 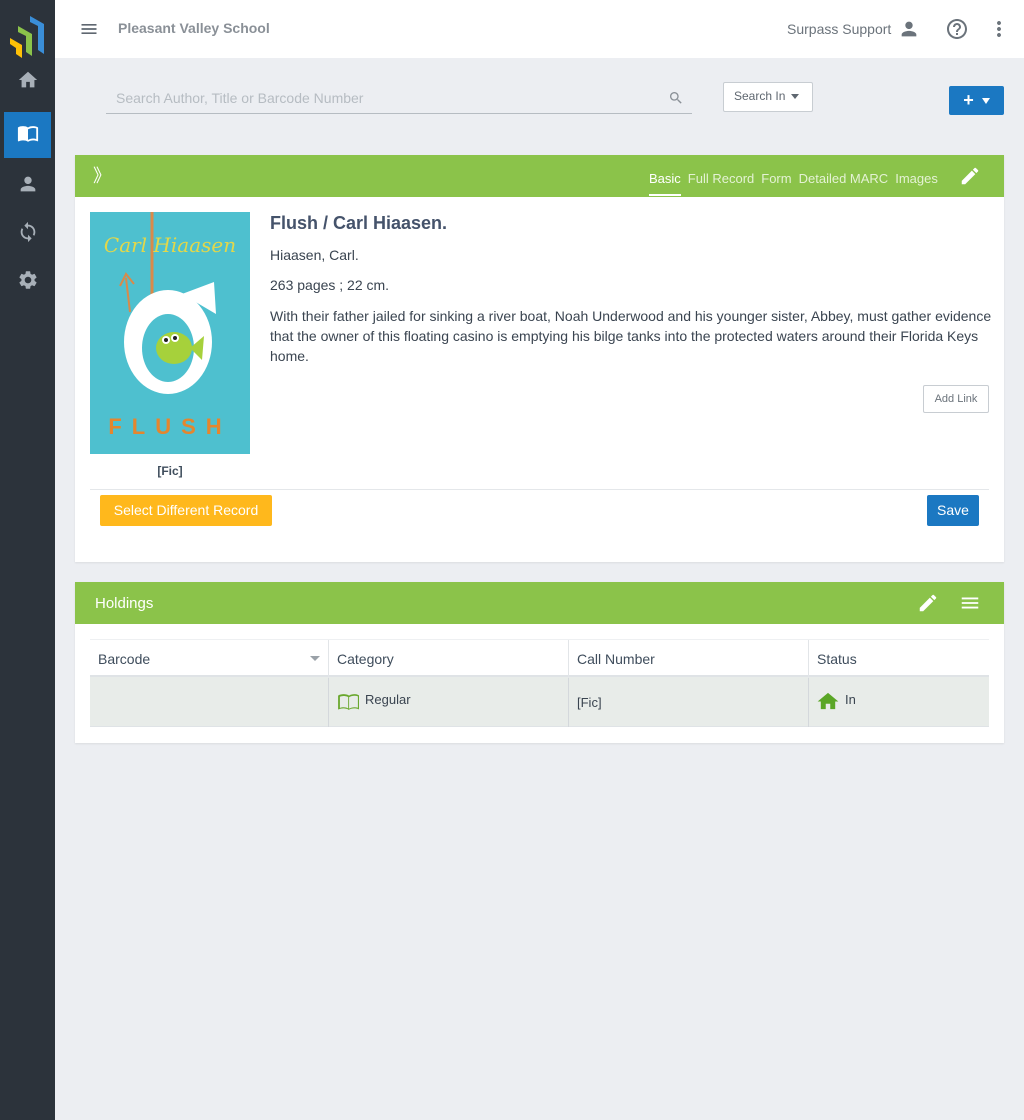 I want to click on call-number-label: [Fic], so click(x=589, y=702).